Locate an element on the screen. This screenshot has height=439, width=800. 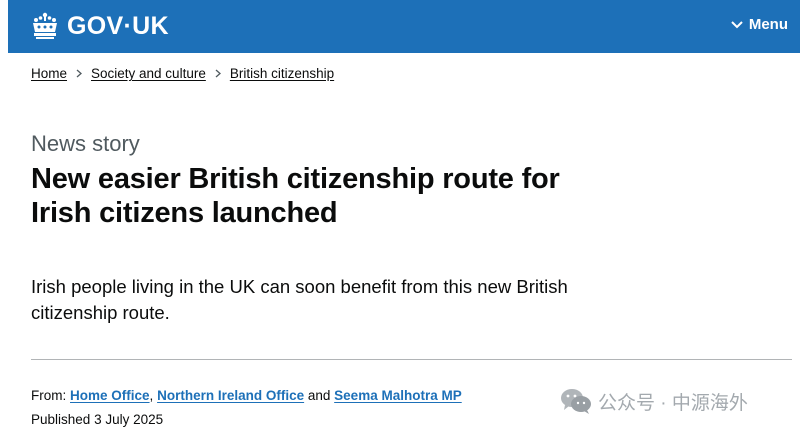
published-metadata: Published 3 July 2025 is located at coordinates (97, 419).